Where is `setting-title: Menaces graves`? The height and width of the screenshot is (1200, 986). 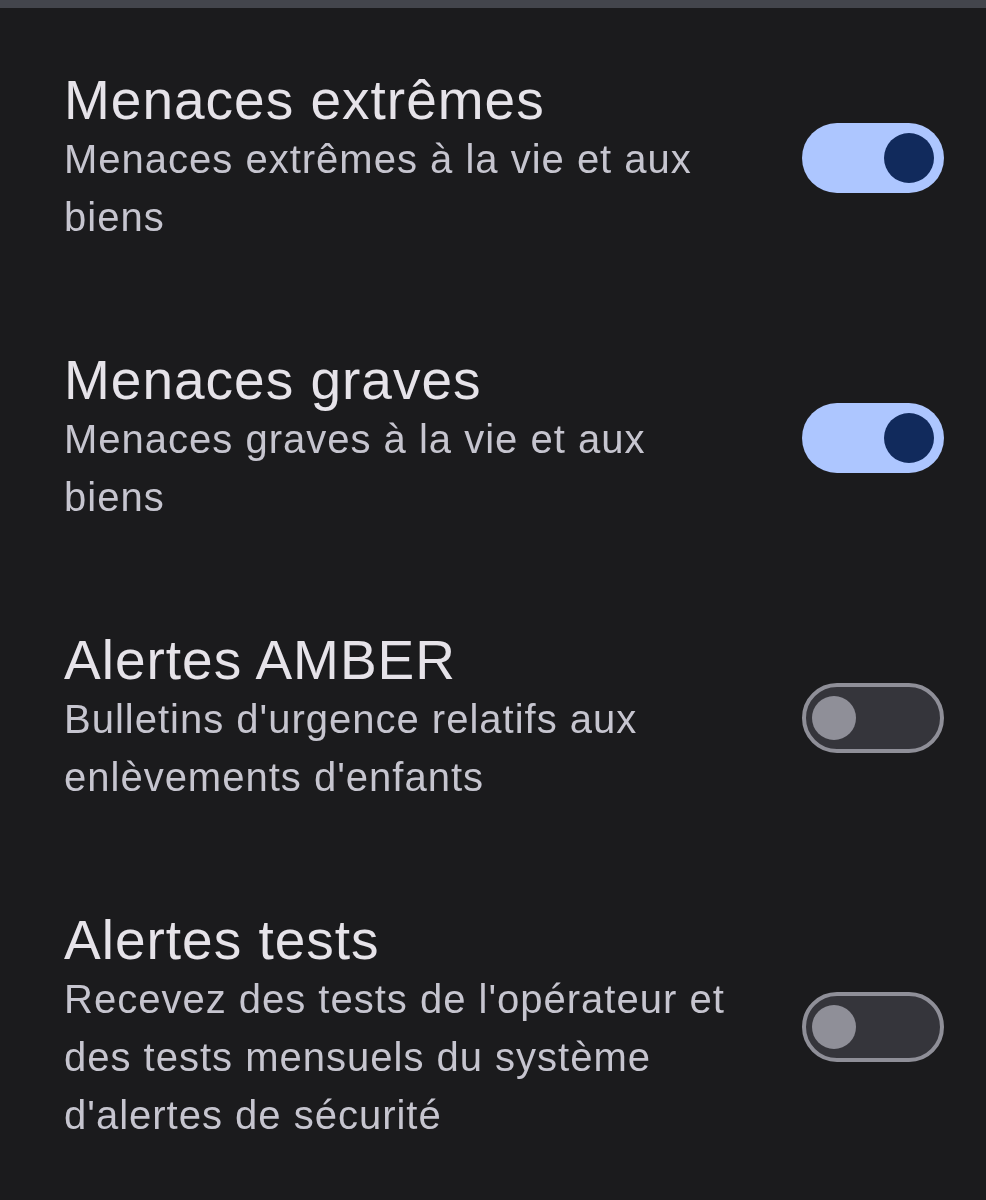 setting-title: Menaces graves is located at coordinates (273, 380).